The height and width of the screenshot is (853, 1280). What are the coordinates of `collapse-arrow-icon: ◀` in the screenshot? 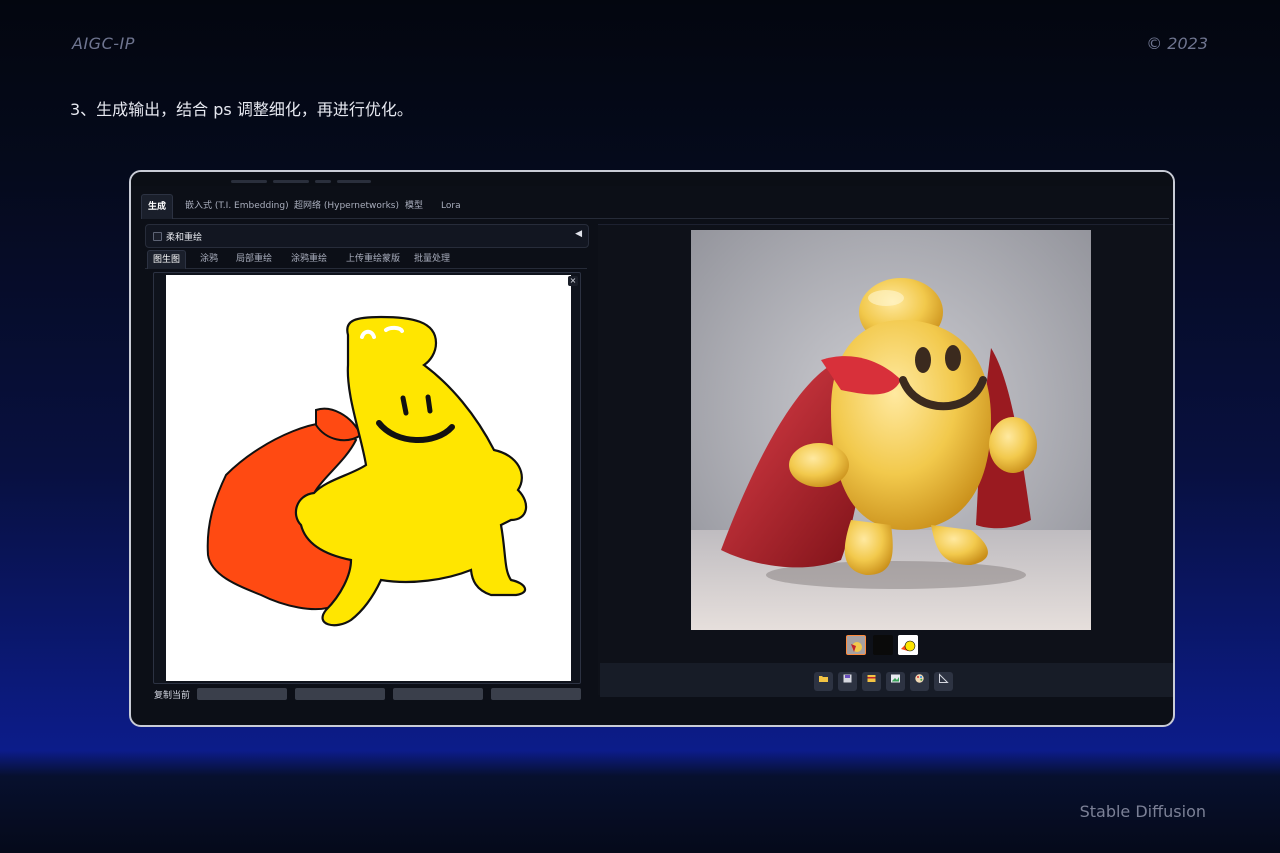 It's located at (578, 234).